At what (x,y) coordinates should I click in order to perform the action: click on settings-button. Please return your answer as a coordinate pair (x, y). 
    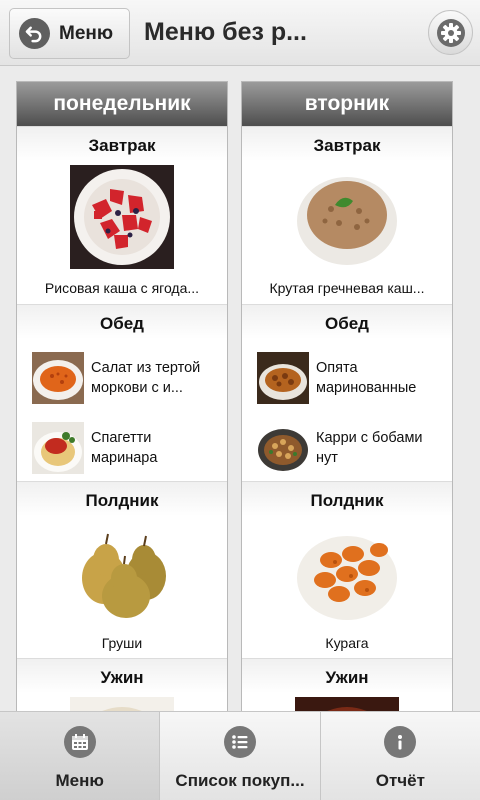
    Looking at the image, I should click on (450, 32).